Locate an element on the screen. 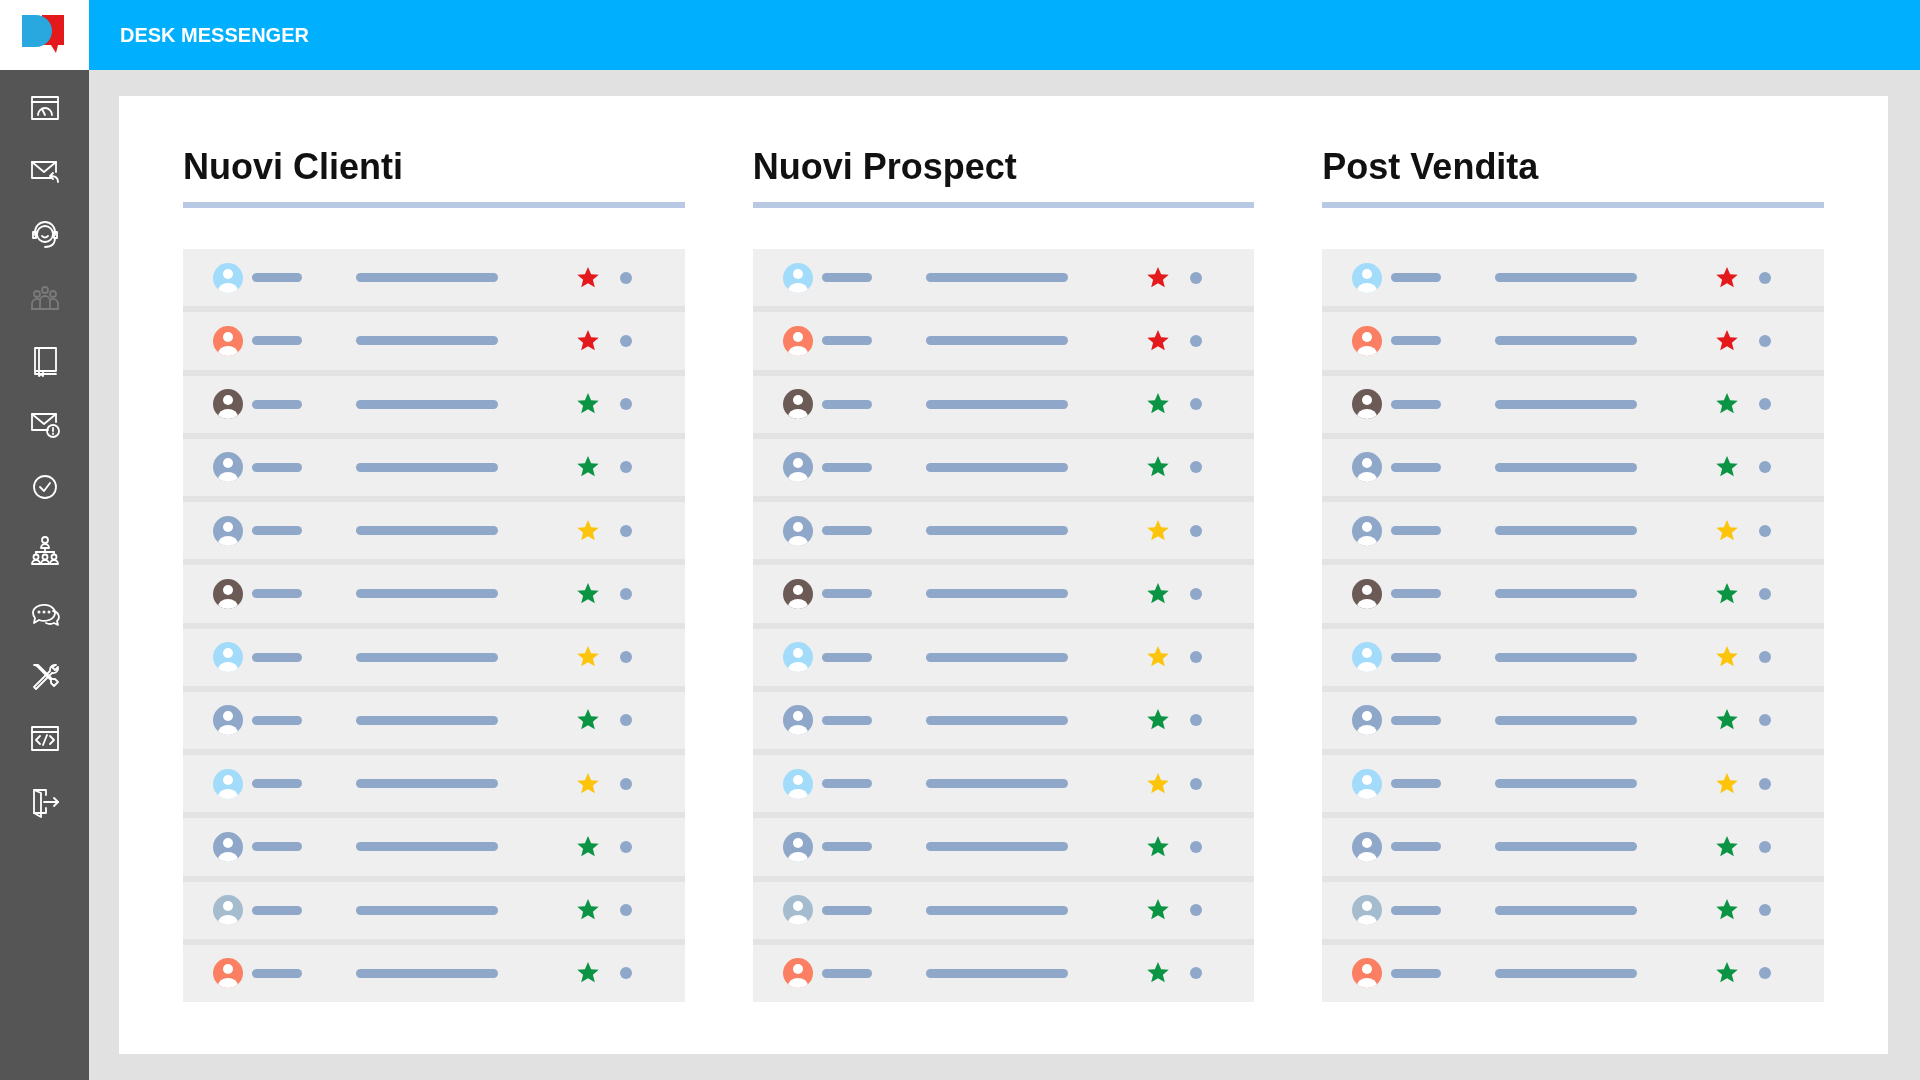 This screenshot has width=1920, height=1080. column-title: Post Vendita is located at coordinates (1431, 167).